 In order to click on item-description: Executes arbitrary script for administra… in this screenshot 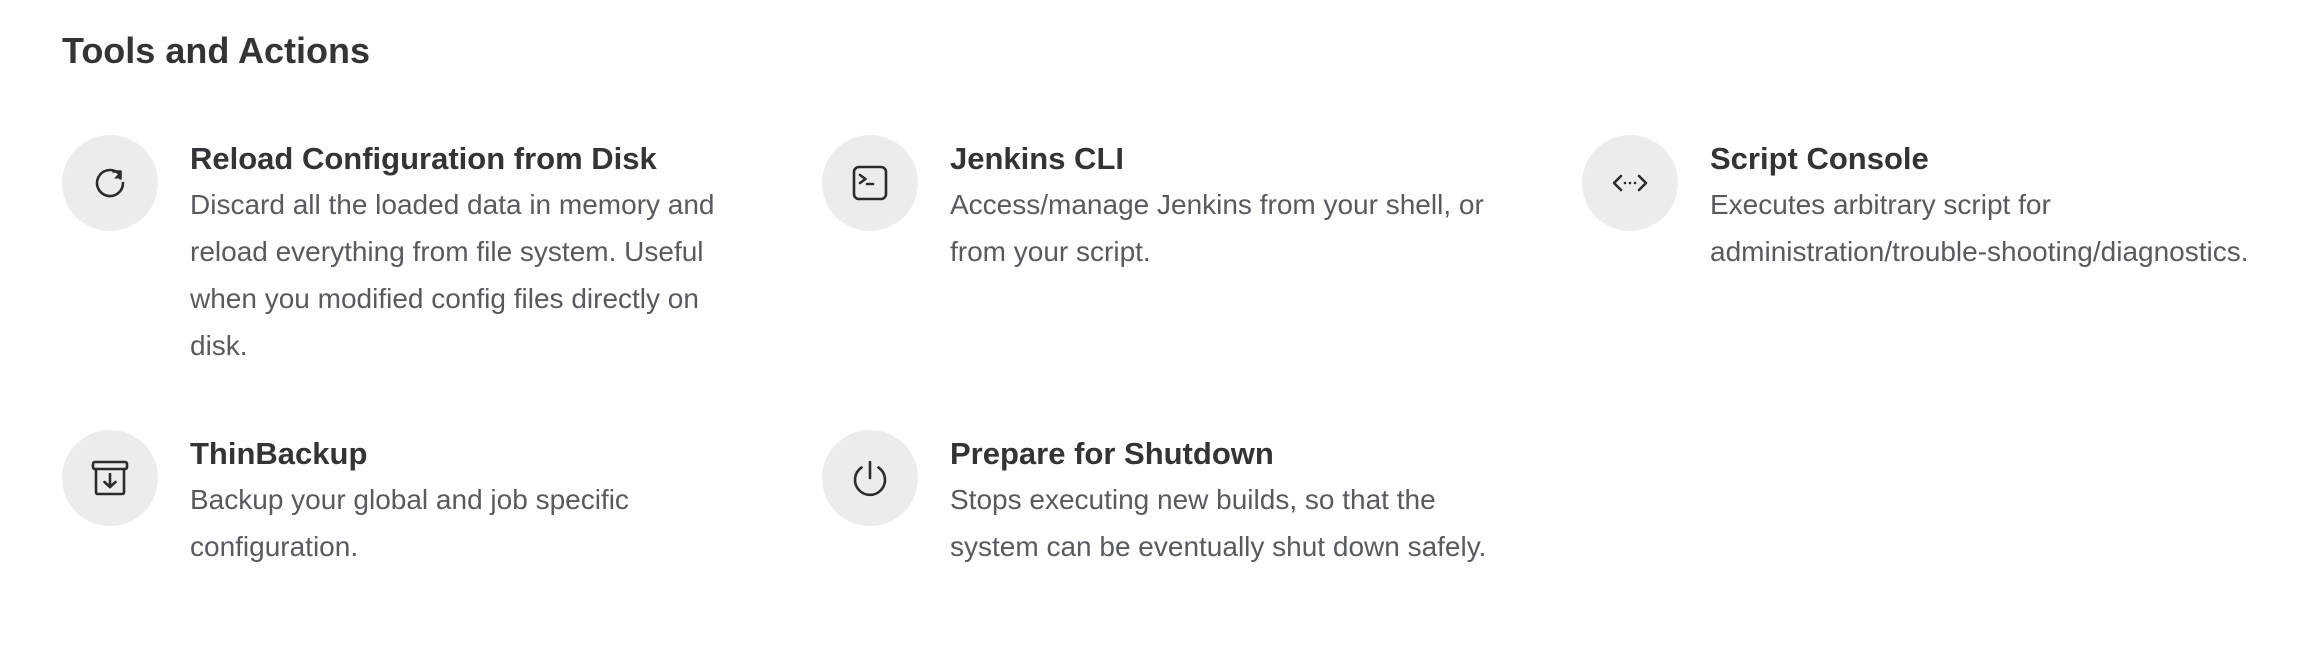, I will do `click(1979, 228)`.